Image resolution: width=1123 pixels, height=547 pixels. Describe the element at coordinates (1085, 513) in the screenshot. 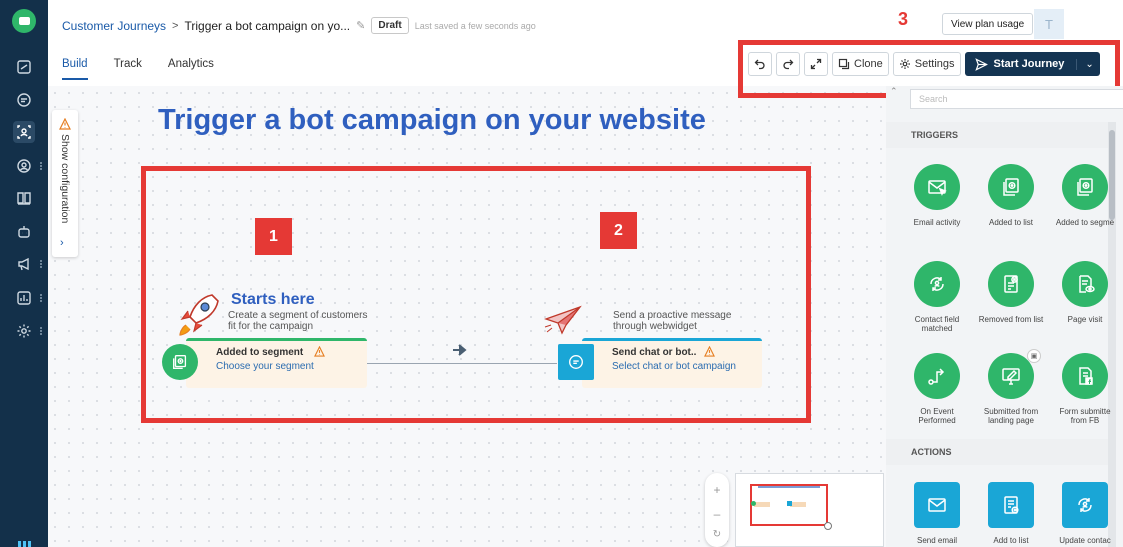

I see `action-update-contact: Update contac` at that location.